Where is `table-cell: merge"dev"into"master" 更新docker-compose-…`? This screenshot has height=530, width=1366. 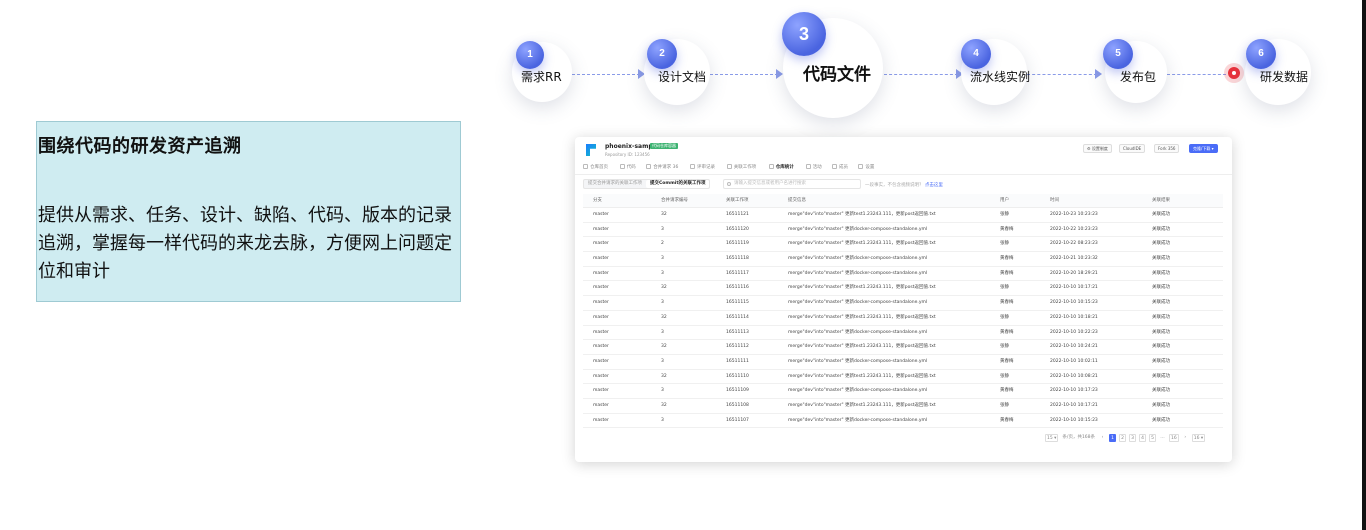 table-cell: merge"dev"into"master" 更新docker-compose-… is located at coordinates (858, 332).